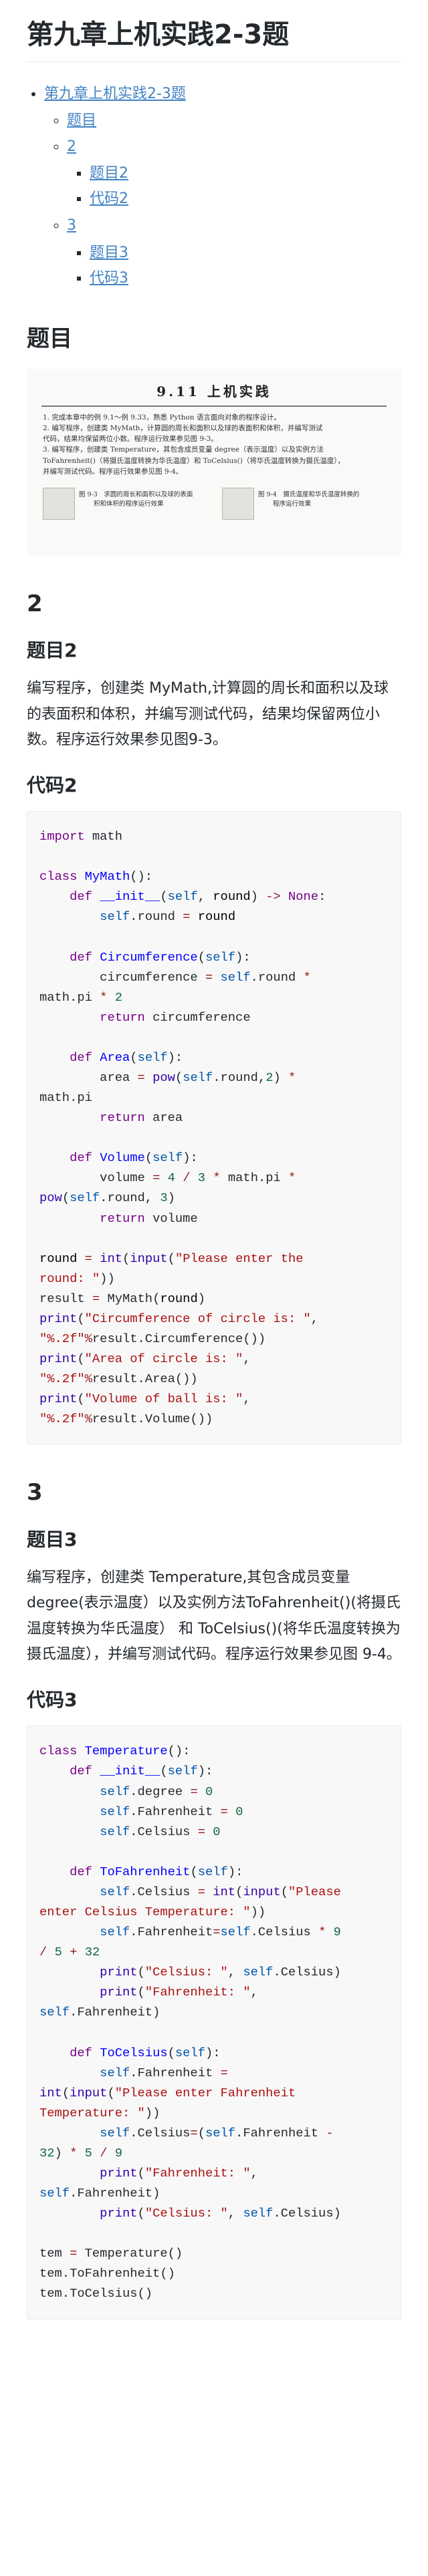 Image resolution: width=428 pixels, height=2576 pixels. Describe the element at coordinates (149, 1218) in the screenshot. I see `code-line: return volume` at that location.